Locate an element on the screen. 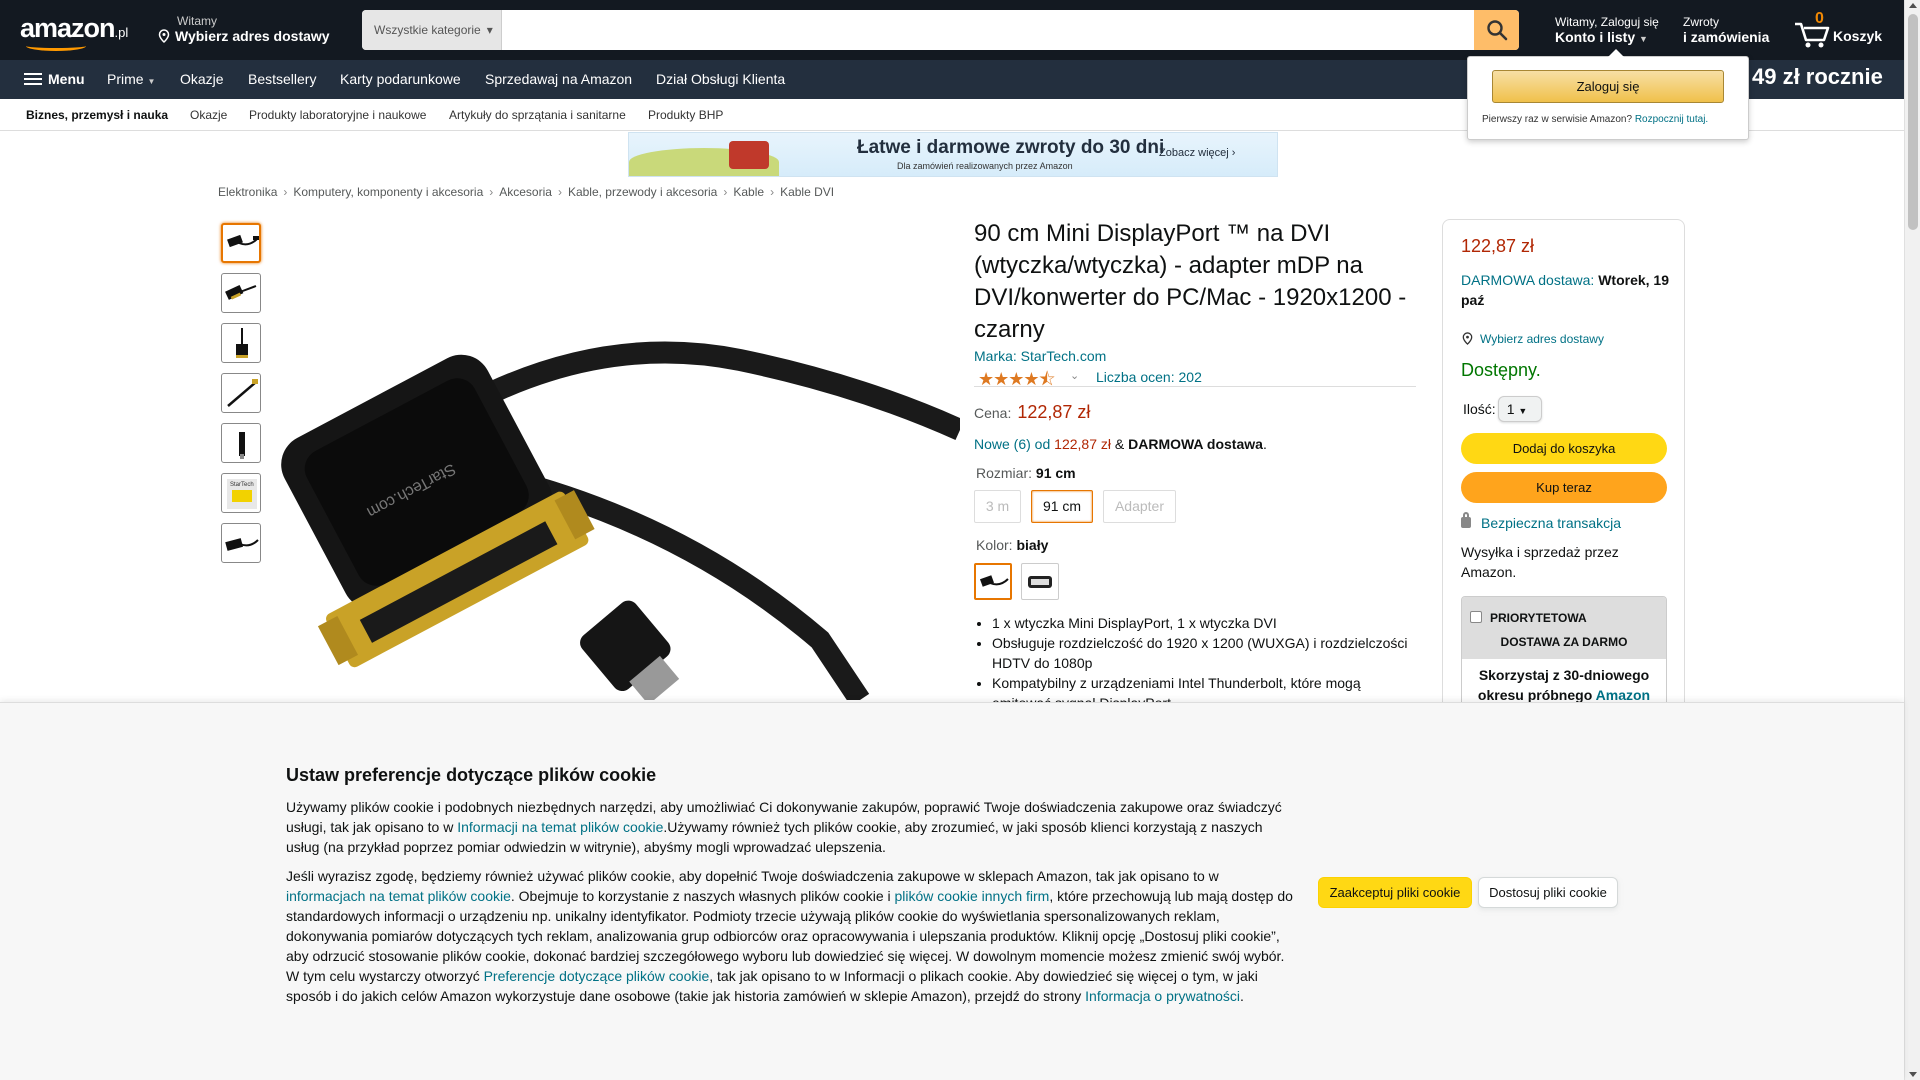  color-label: Kolor: biały is located at coordinates (1012, 545).